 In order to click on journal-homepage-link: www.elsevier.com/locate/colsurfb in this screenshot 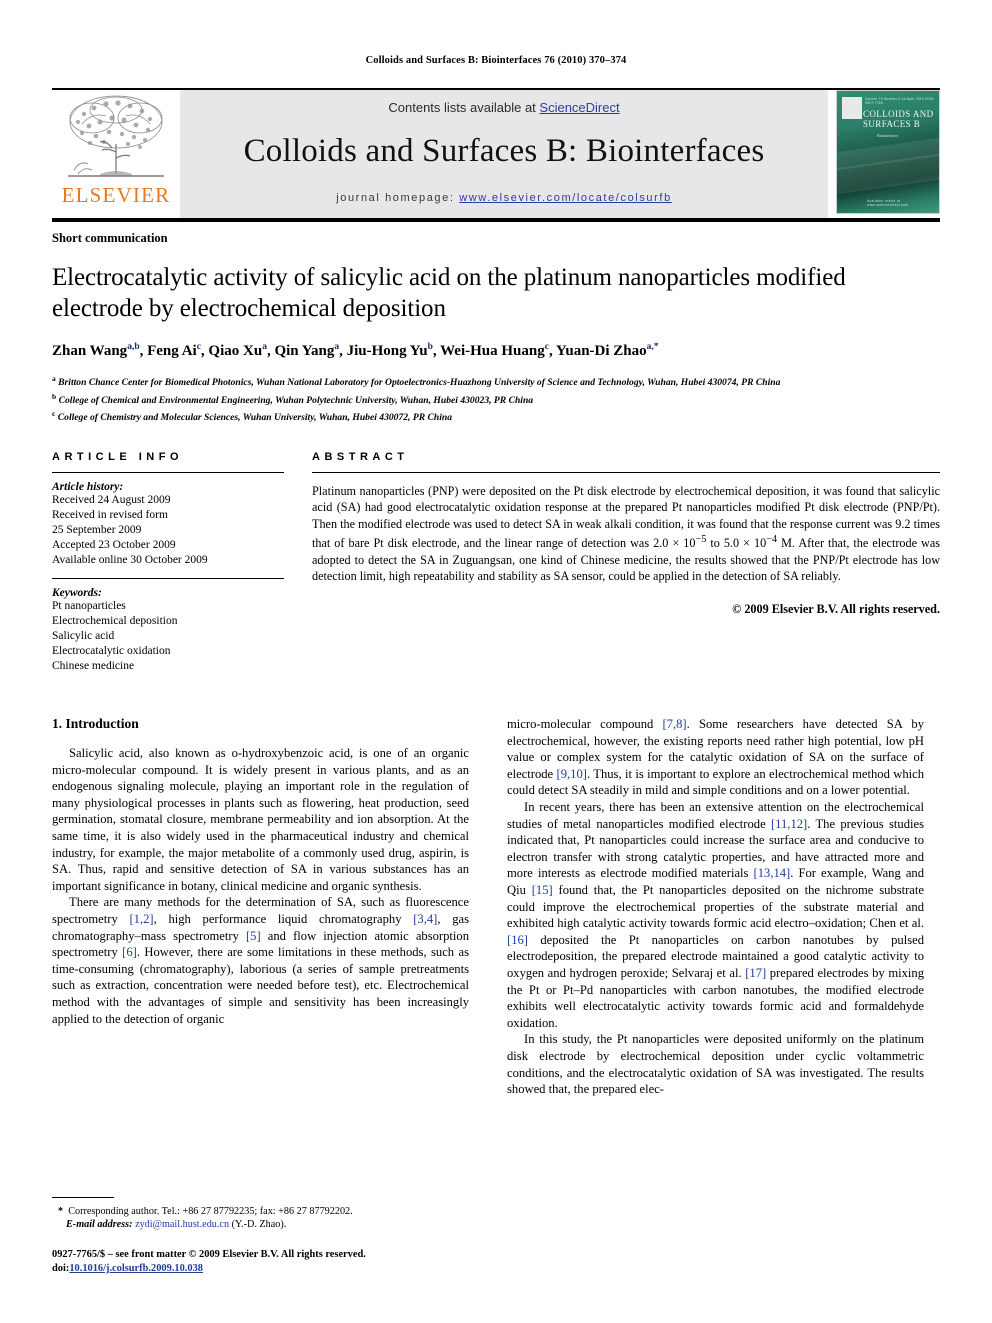, I will do `click(565, 198)`.